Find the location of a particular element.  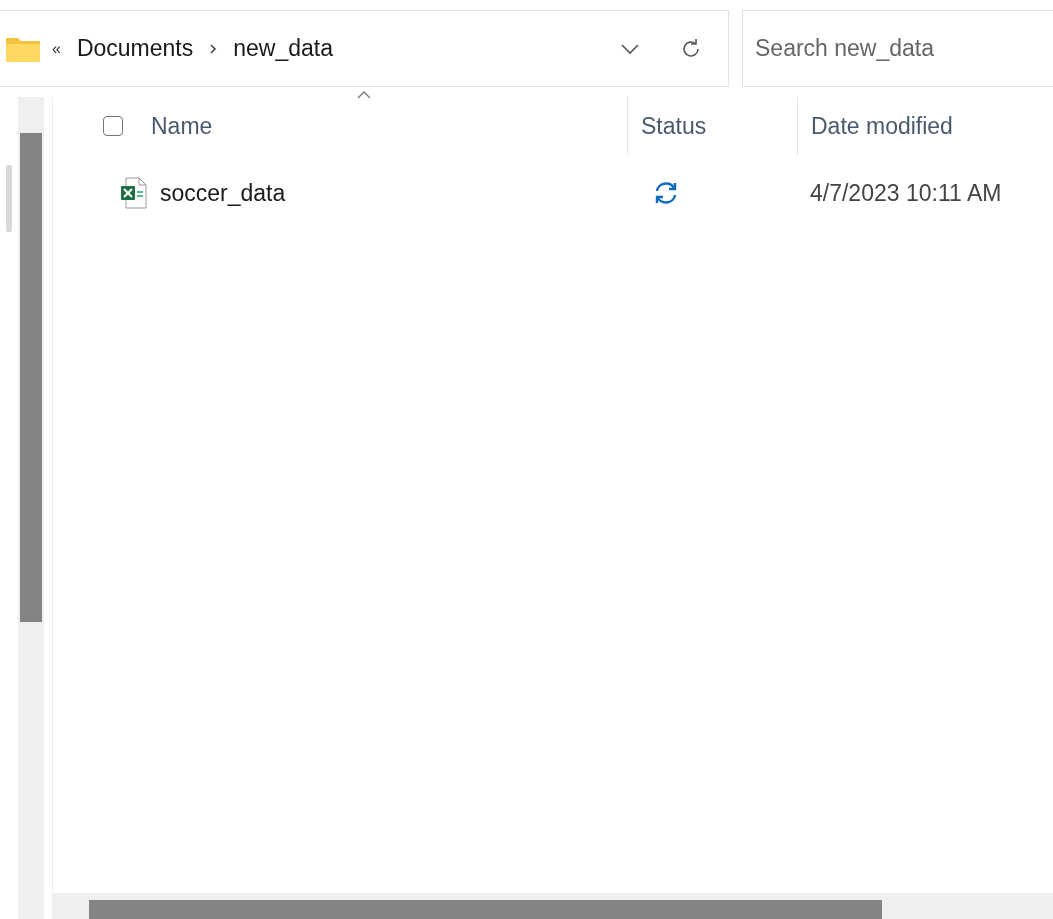

dropdown-chevron-icon is located at coordinates (630, 48).